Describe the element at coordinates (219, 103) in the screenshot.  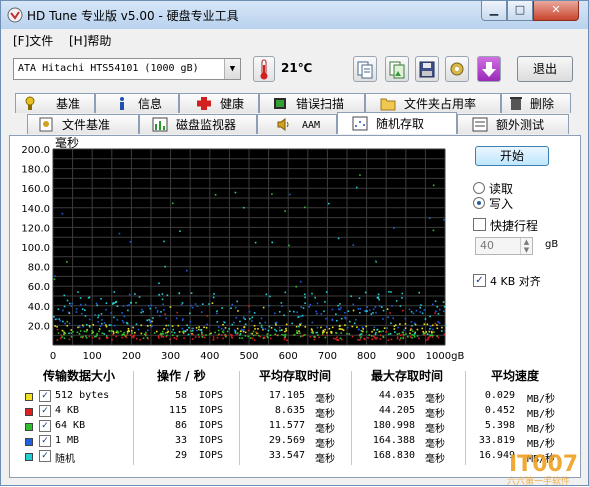
I see `tab-health: 健康` at that location.